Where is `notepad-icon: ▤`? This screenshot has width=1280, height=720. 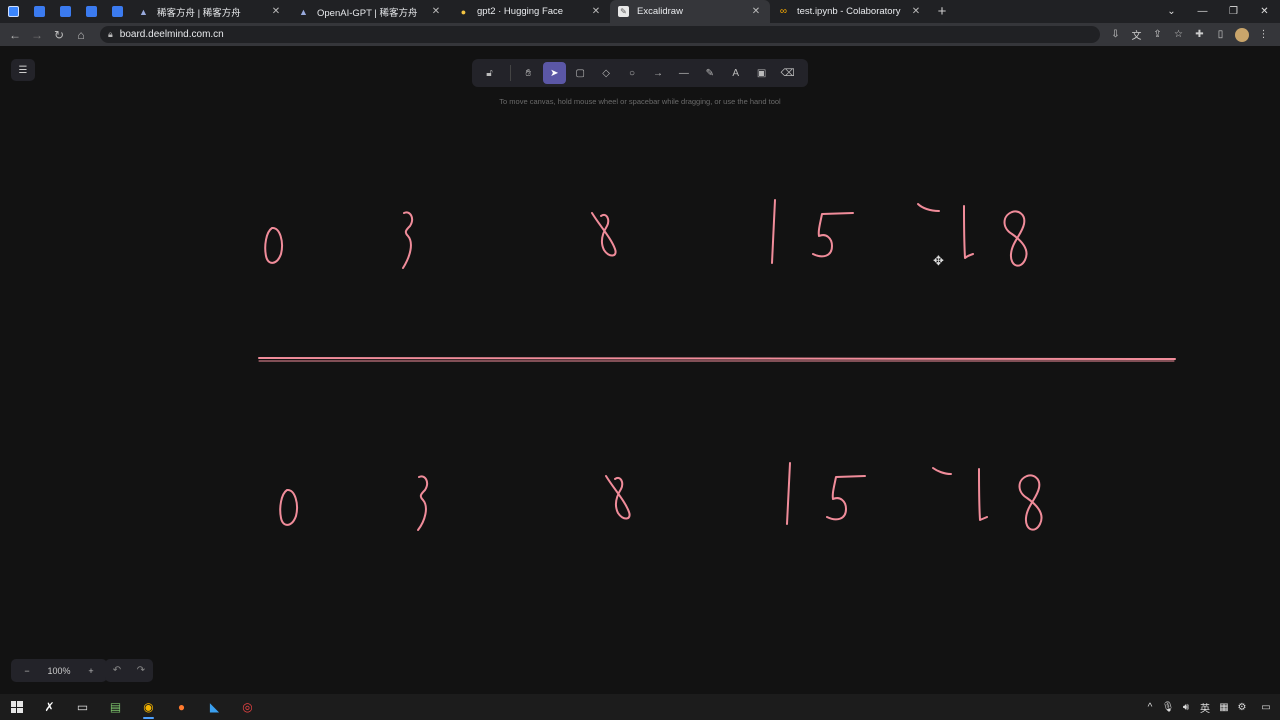
notepad-icon: ▤ is located at coordinates (115, 707).